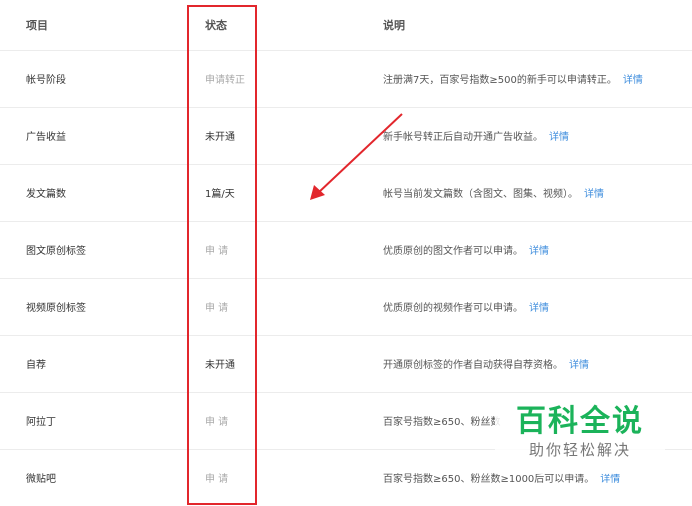 The image size is (692, 506). I want to click on watermark-logo: 百科全说 助你轻松解决, so click(580, 435).